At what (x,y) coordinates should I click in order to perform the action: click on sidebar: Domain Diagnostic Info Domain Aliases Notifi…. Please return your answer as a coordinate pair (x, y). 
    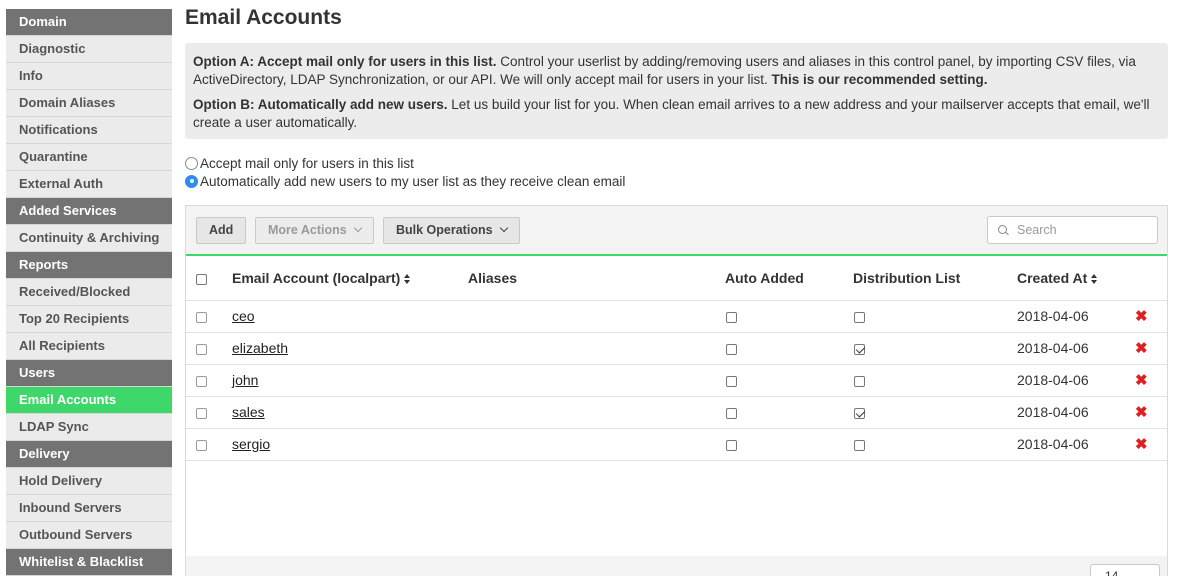
    Looking at the image, I should click on (89, 292).